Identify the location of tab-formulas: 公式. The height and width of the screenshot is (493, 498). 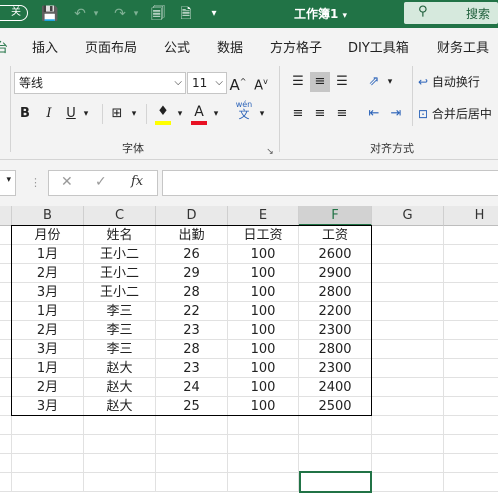
(177, 46).